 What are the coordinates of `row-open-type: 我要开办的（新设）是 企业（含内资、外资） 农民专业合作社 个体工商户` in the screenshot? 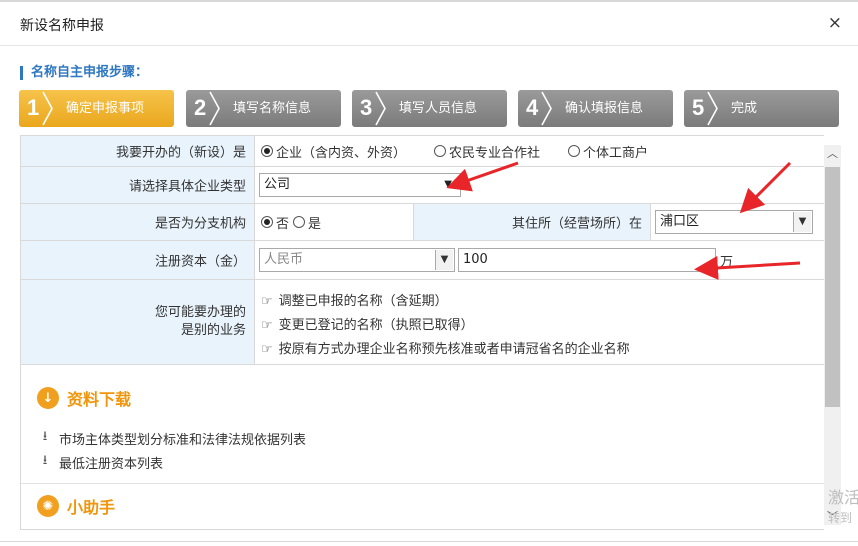 It's located at (422, 151).